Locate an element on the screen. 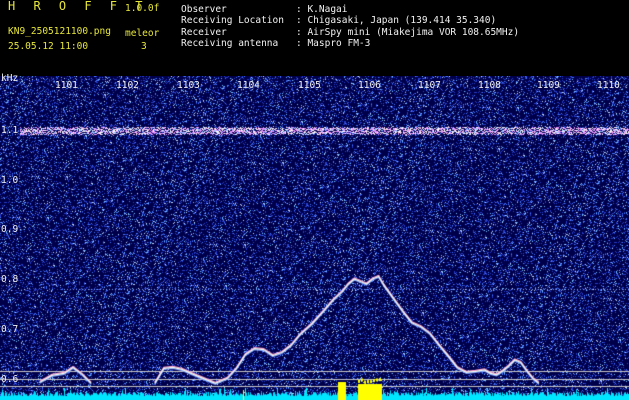 The image size is (629, 400). x-tick-label: 1110 is located at coordinates (608, 85).